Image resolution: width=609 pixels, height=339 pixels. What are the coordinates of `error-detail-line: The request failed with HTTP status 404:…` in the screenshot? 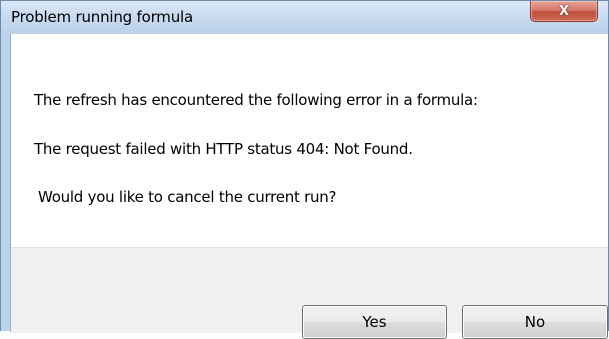 It's located at (223, 149).